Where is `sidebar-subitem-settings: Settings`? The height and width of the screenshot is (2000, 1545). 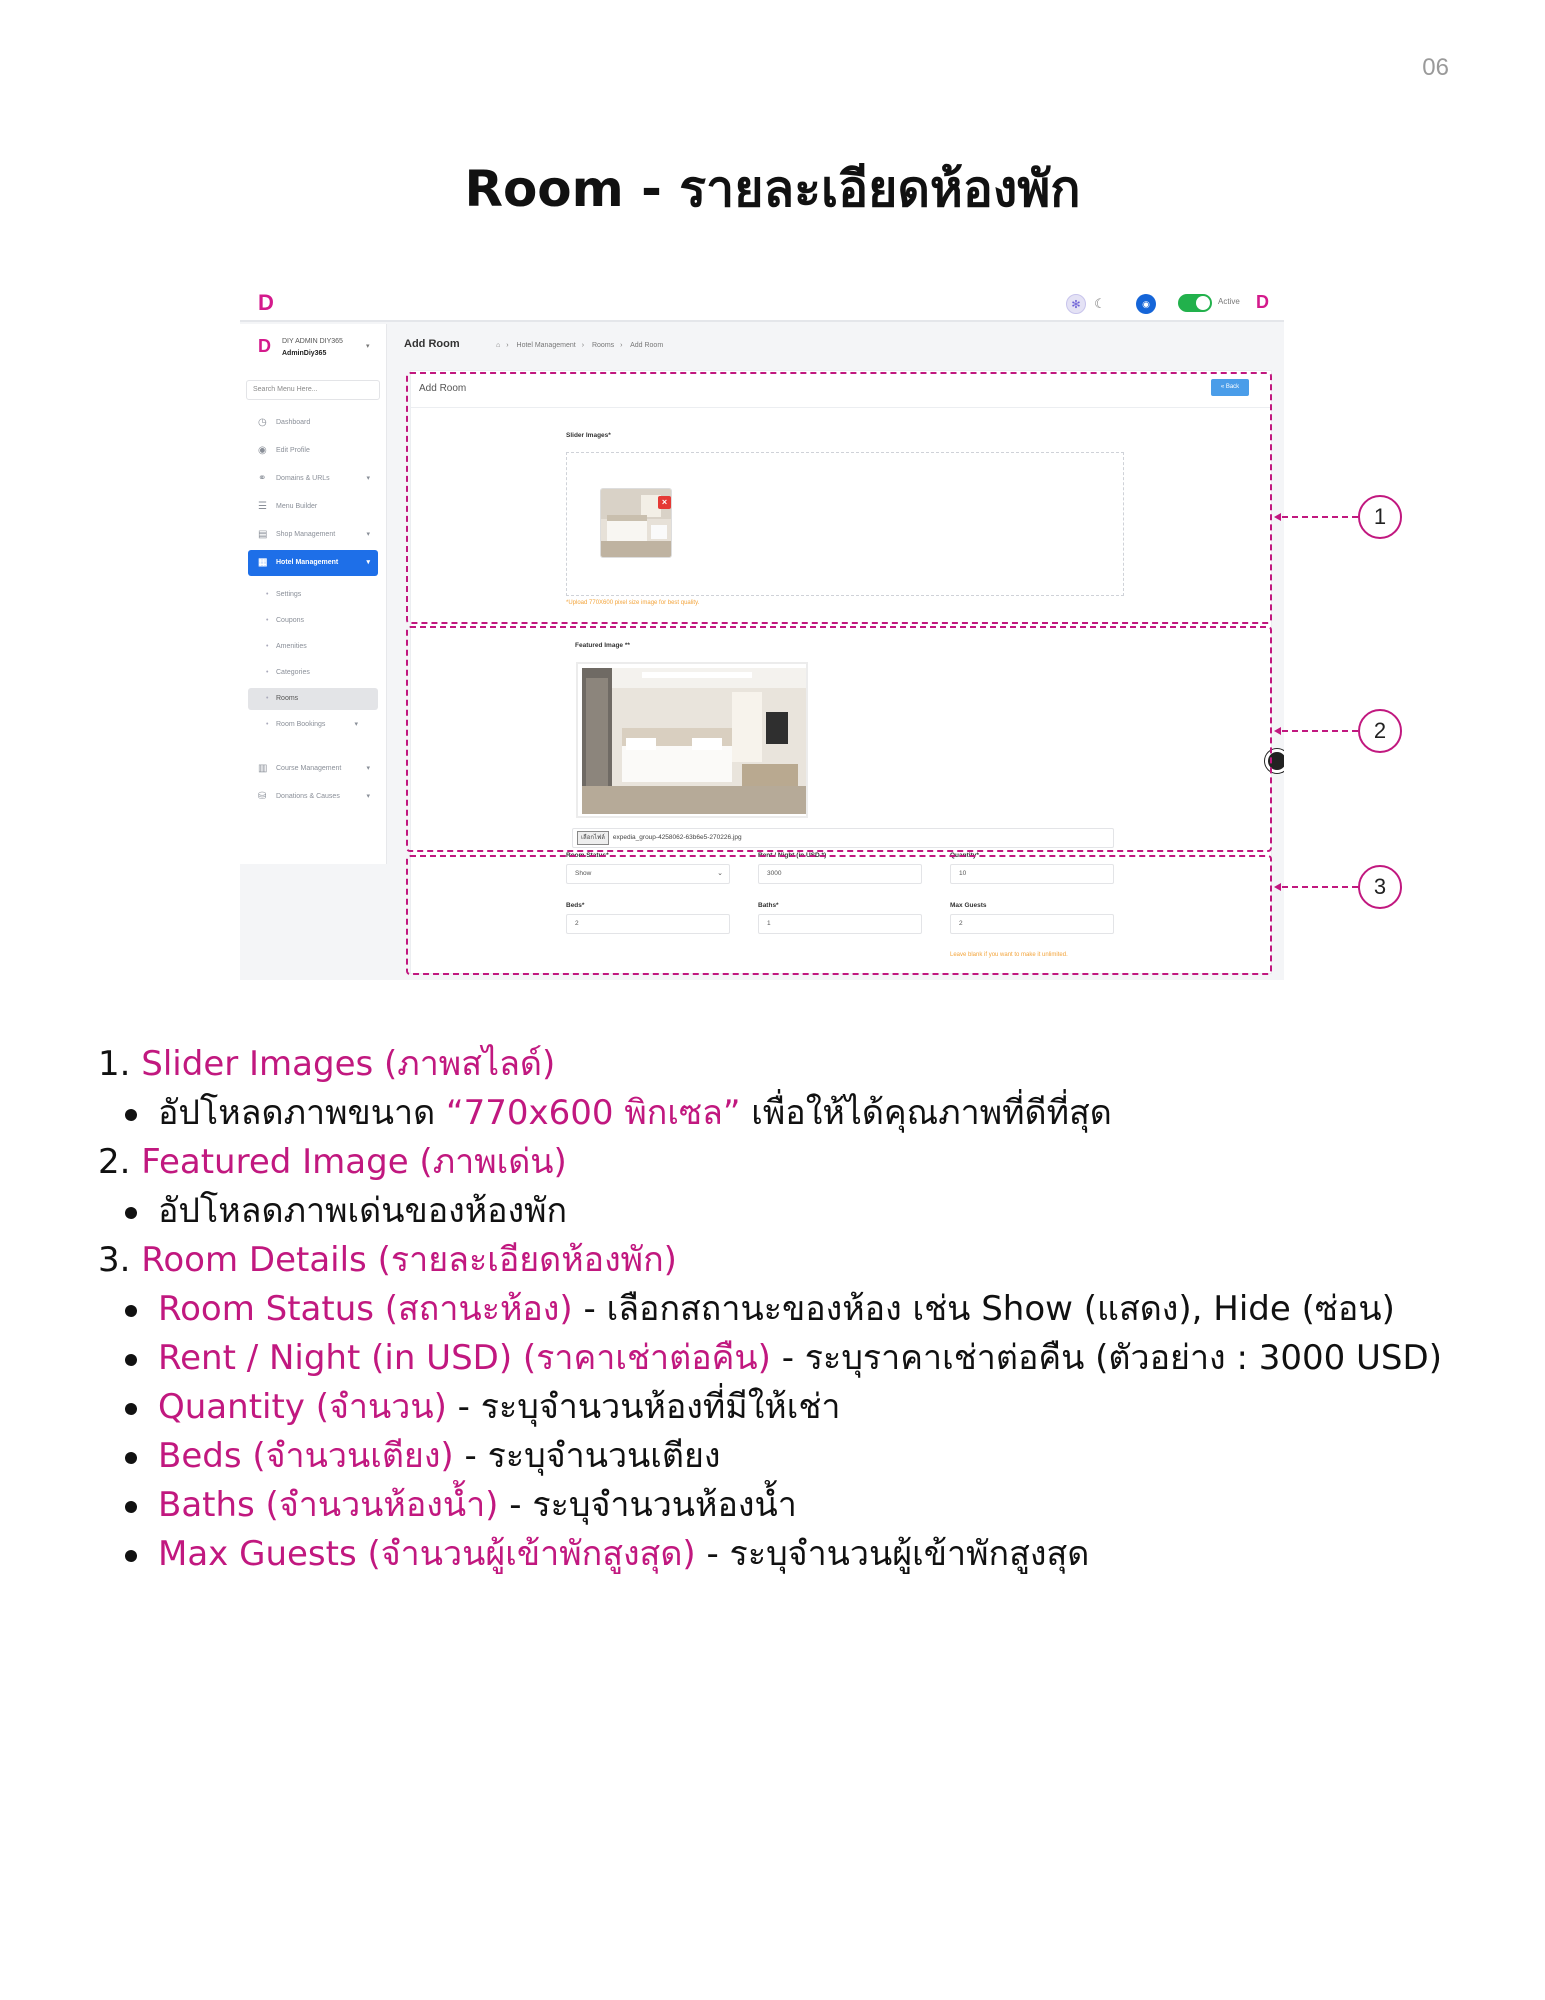 sidebar-subitem-settings: Settings is located at coordinates (313, 595).